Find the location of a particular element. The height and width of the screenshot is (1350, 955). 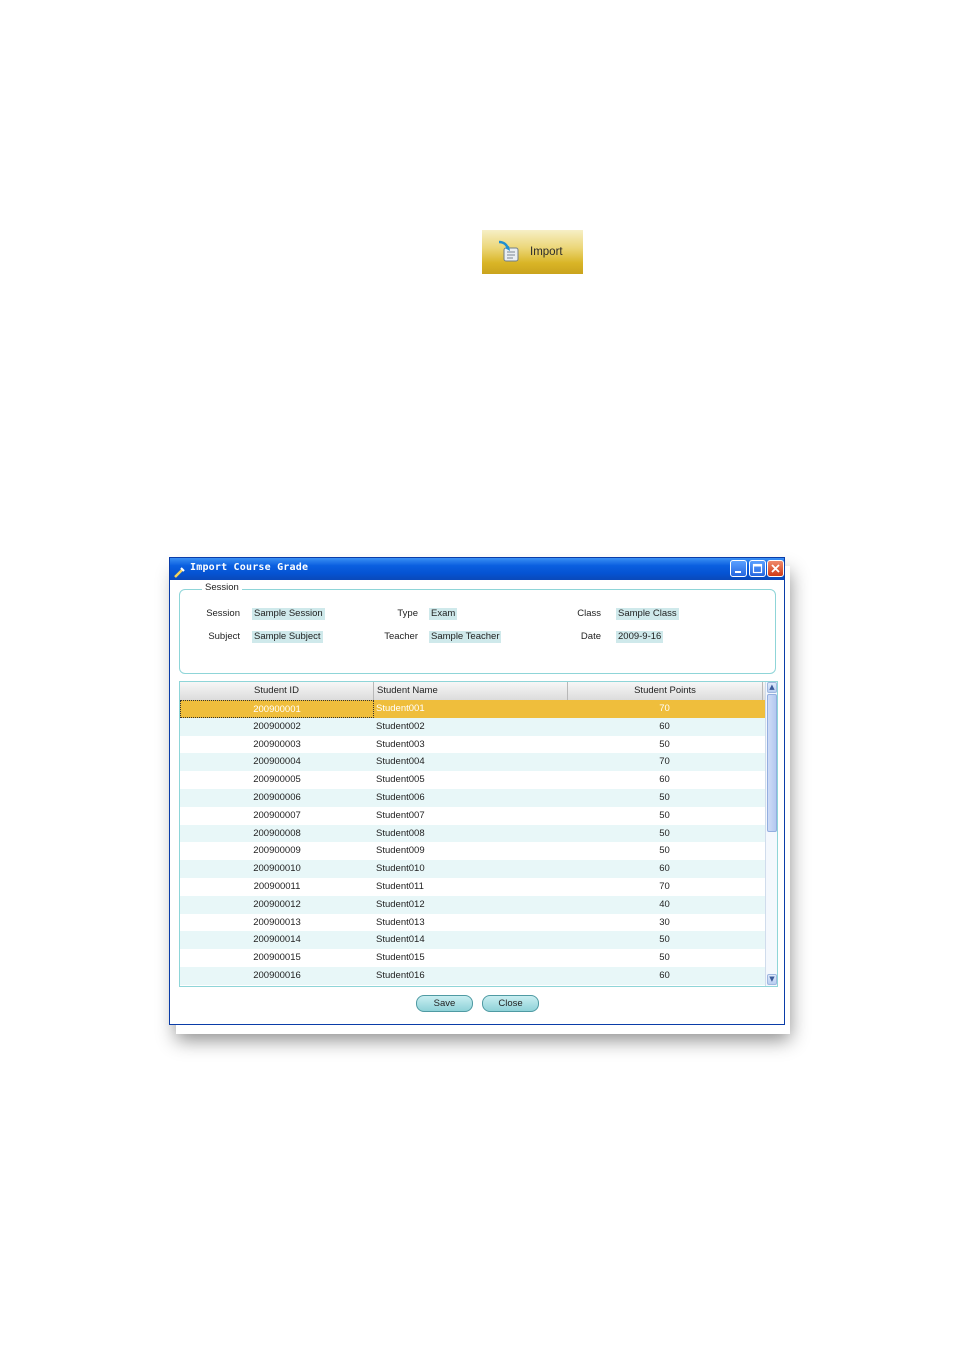

table-row: 200900008 Student008 50 is located at coordinates (472, 833).